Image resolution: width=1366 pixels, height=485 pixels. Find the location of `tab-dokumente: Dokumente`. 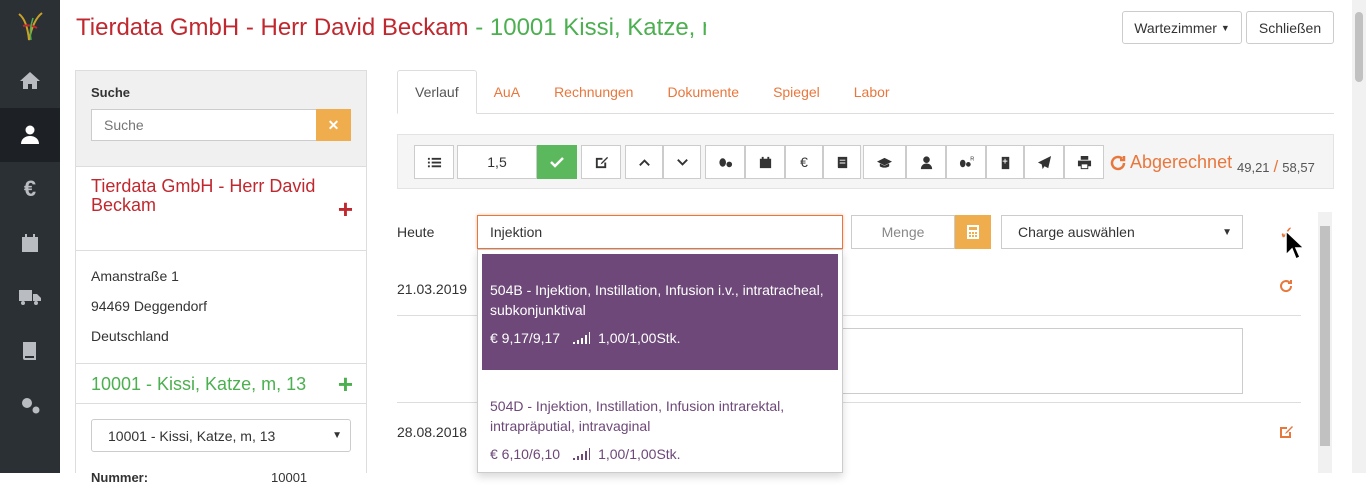

tab-dokumente: Dokumente is located at coordinates (703, 92).